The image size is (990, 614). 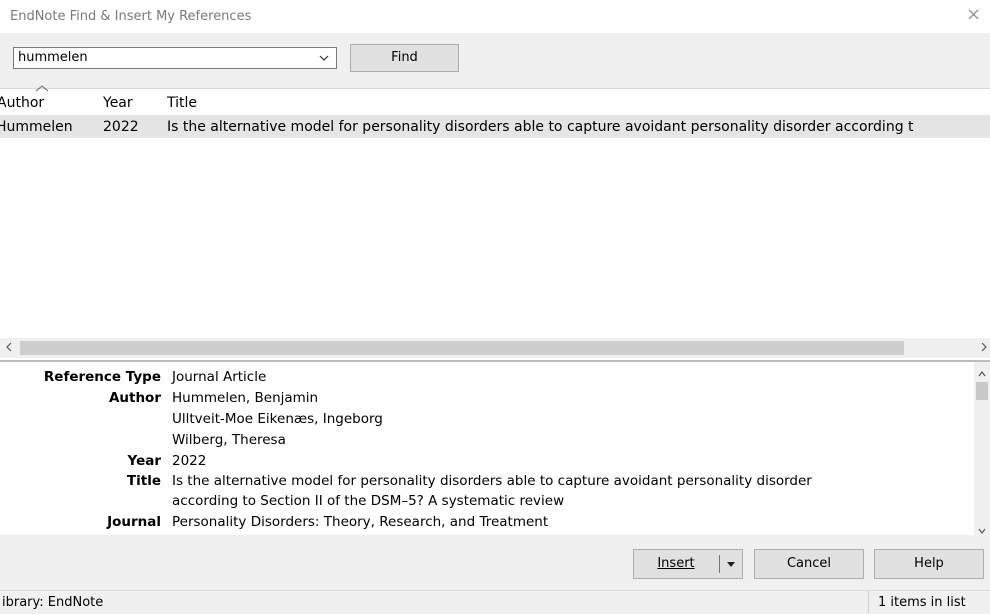 I want to click on author-value: Ulltveit-Moe Eikenæs, Ingeborg, so click(x=277, y=419).